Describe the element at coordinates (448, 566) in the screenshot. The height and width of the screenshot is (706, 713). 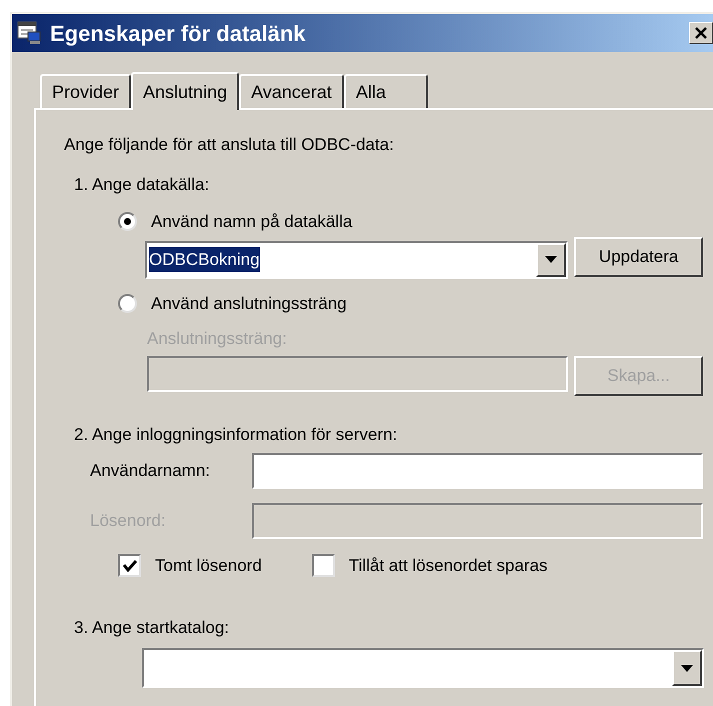
I see `checkbox-label: Tillåt att lösenordet sparas` at that location.